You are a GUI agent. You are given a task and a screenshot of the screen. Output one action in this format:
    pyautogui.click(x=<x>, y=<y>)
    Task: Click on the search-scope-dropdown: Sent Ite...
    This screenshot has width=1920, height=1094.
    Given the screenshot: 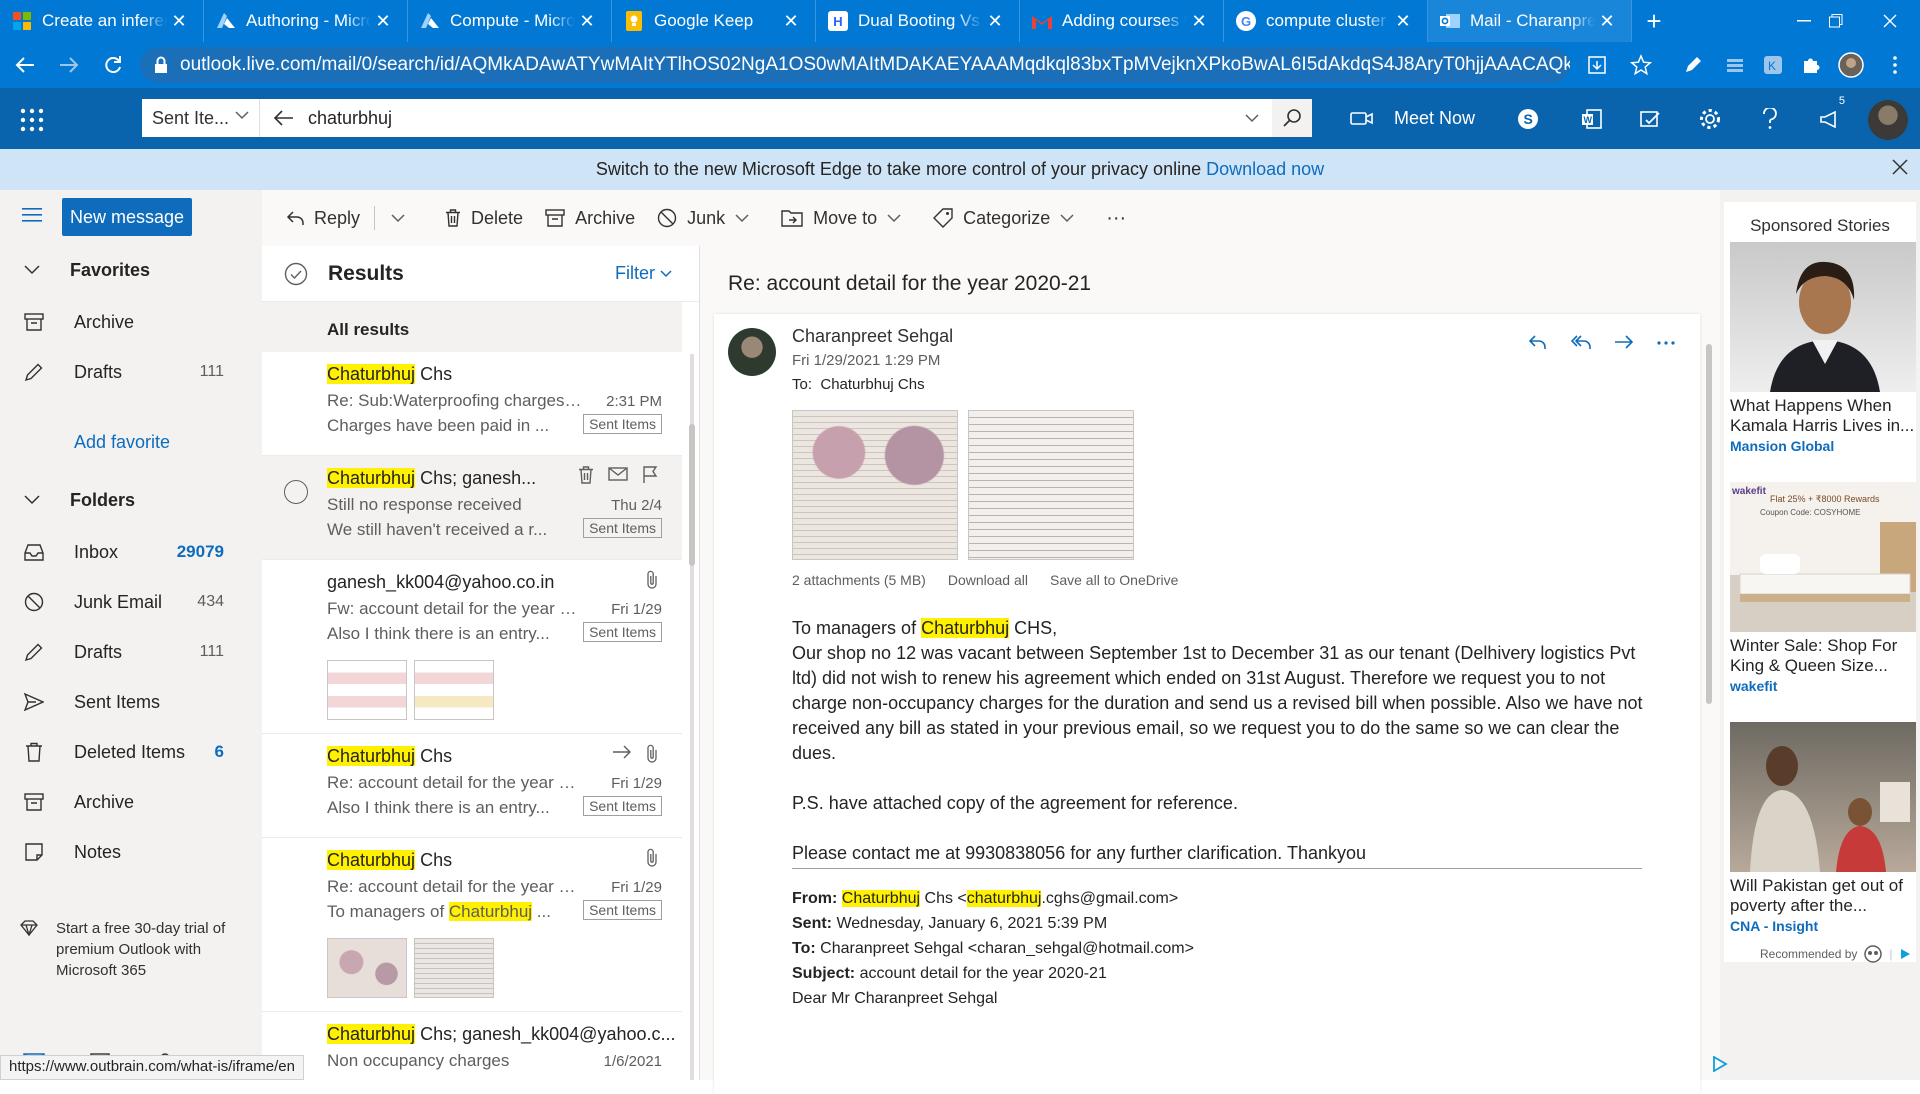 What is the action you would take?
    pyautogui.click(x=201, y=118)
    